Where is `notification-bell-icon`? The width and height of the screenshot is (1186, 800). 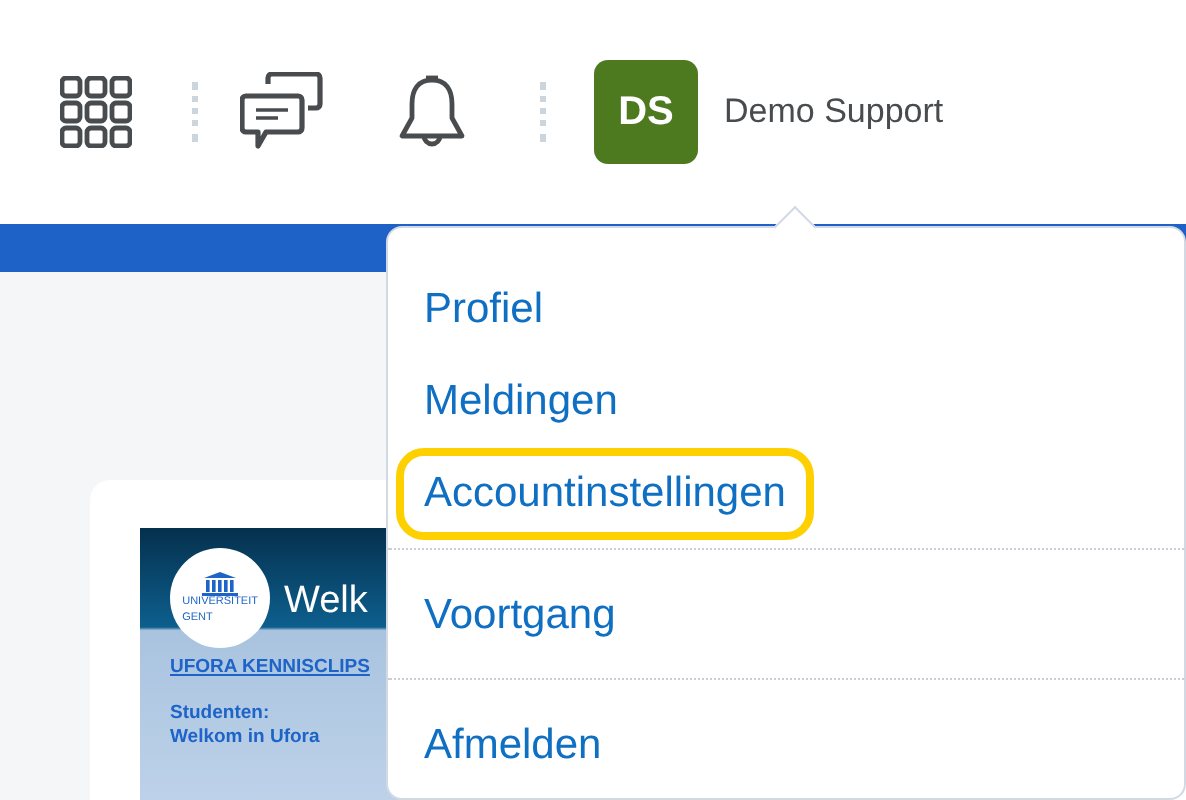
notification-bell-icon is located at coordinates (432, 112).